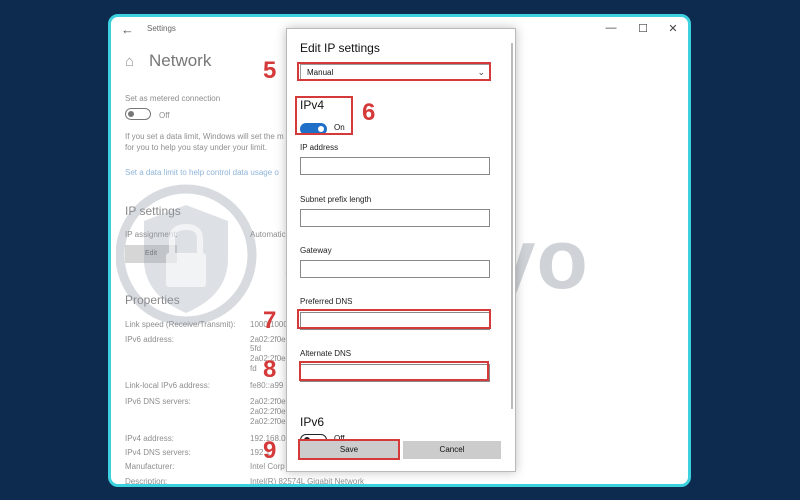 The width and height of the screenshot is (800, 500). What do you see at coordinates (326, 353) in the screenshot?
I see `field-label: Alternate DNS` at bounding box center [326, 353].